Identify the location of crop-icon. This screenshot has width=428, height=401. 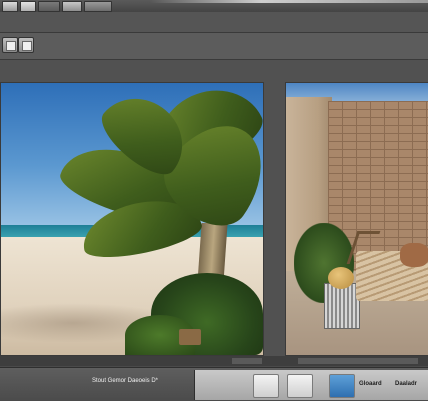
(10, 45).